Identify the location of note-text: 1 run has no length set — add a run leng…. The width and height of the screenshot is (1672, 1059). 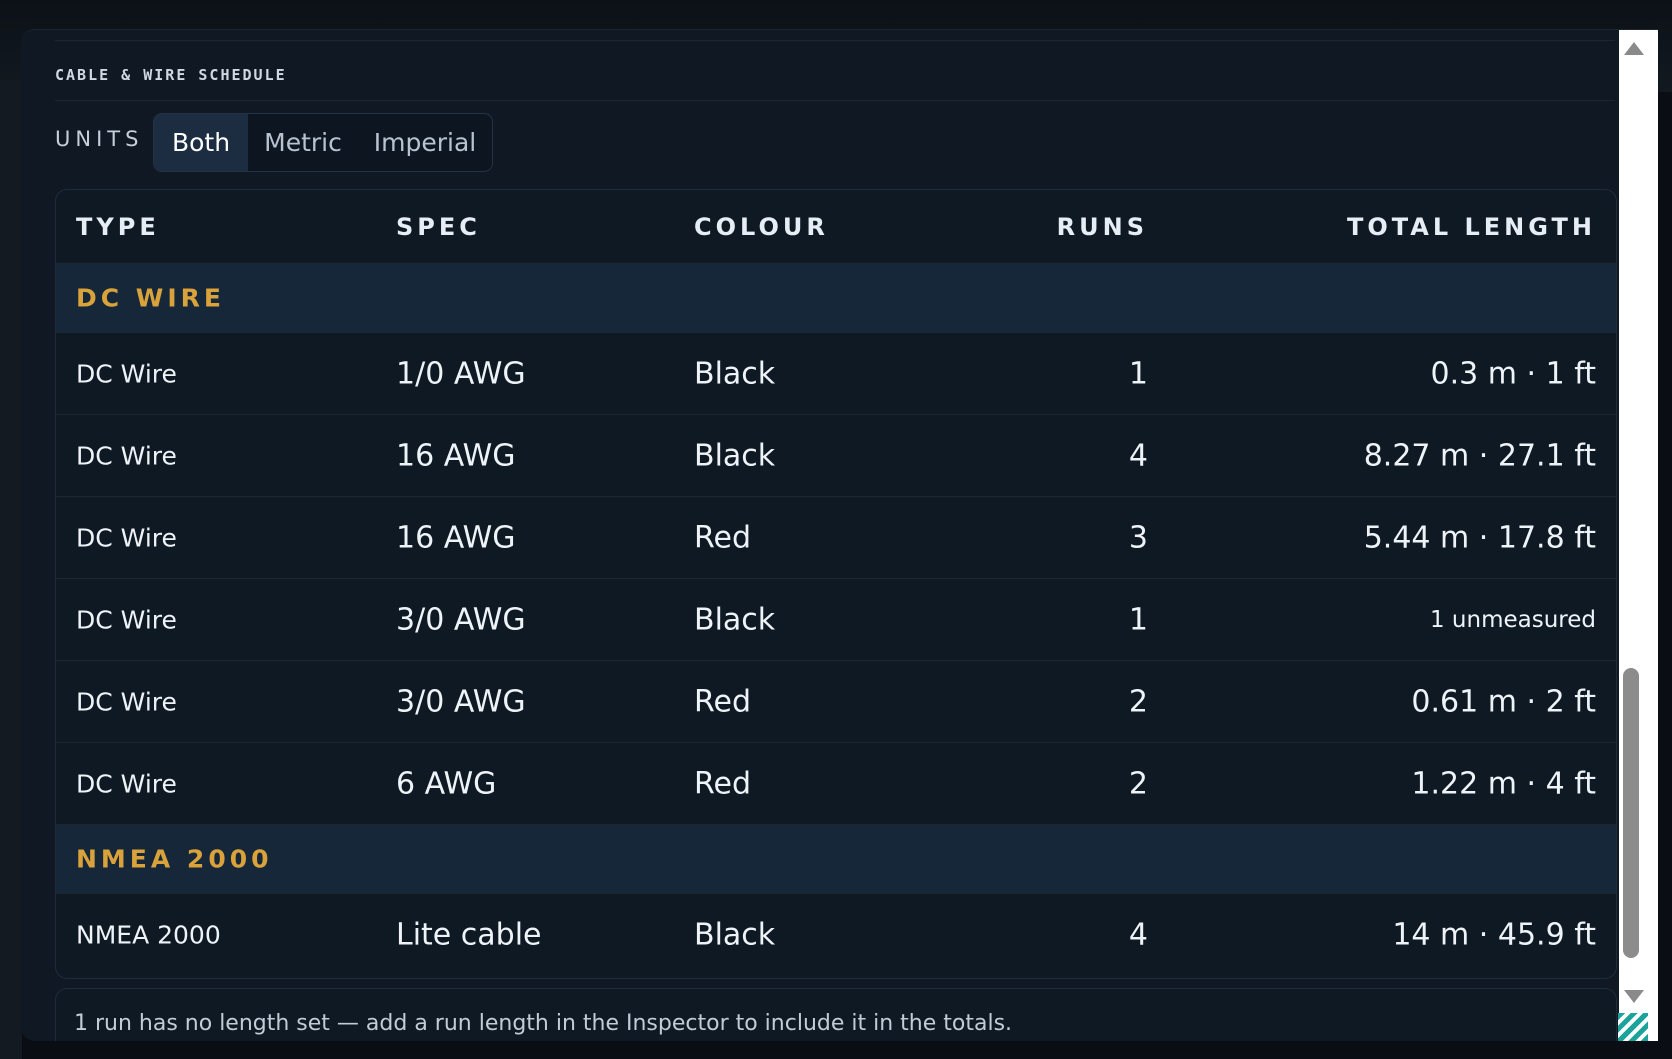
(543, 1023).